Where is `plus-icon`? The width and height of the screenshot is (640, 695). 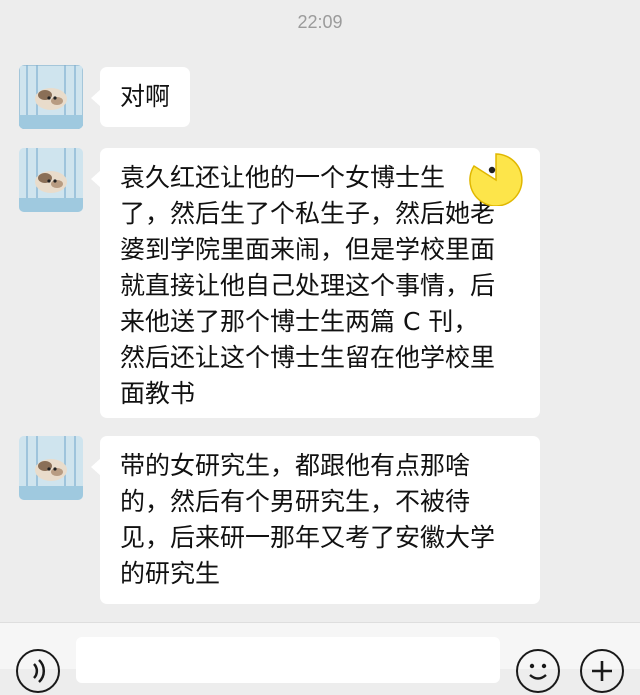
plus-icon is located at coordinates (602, 671).